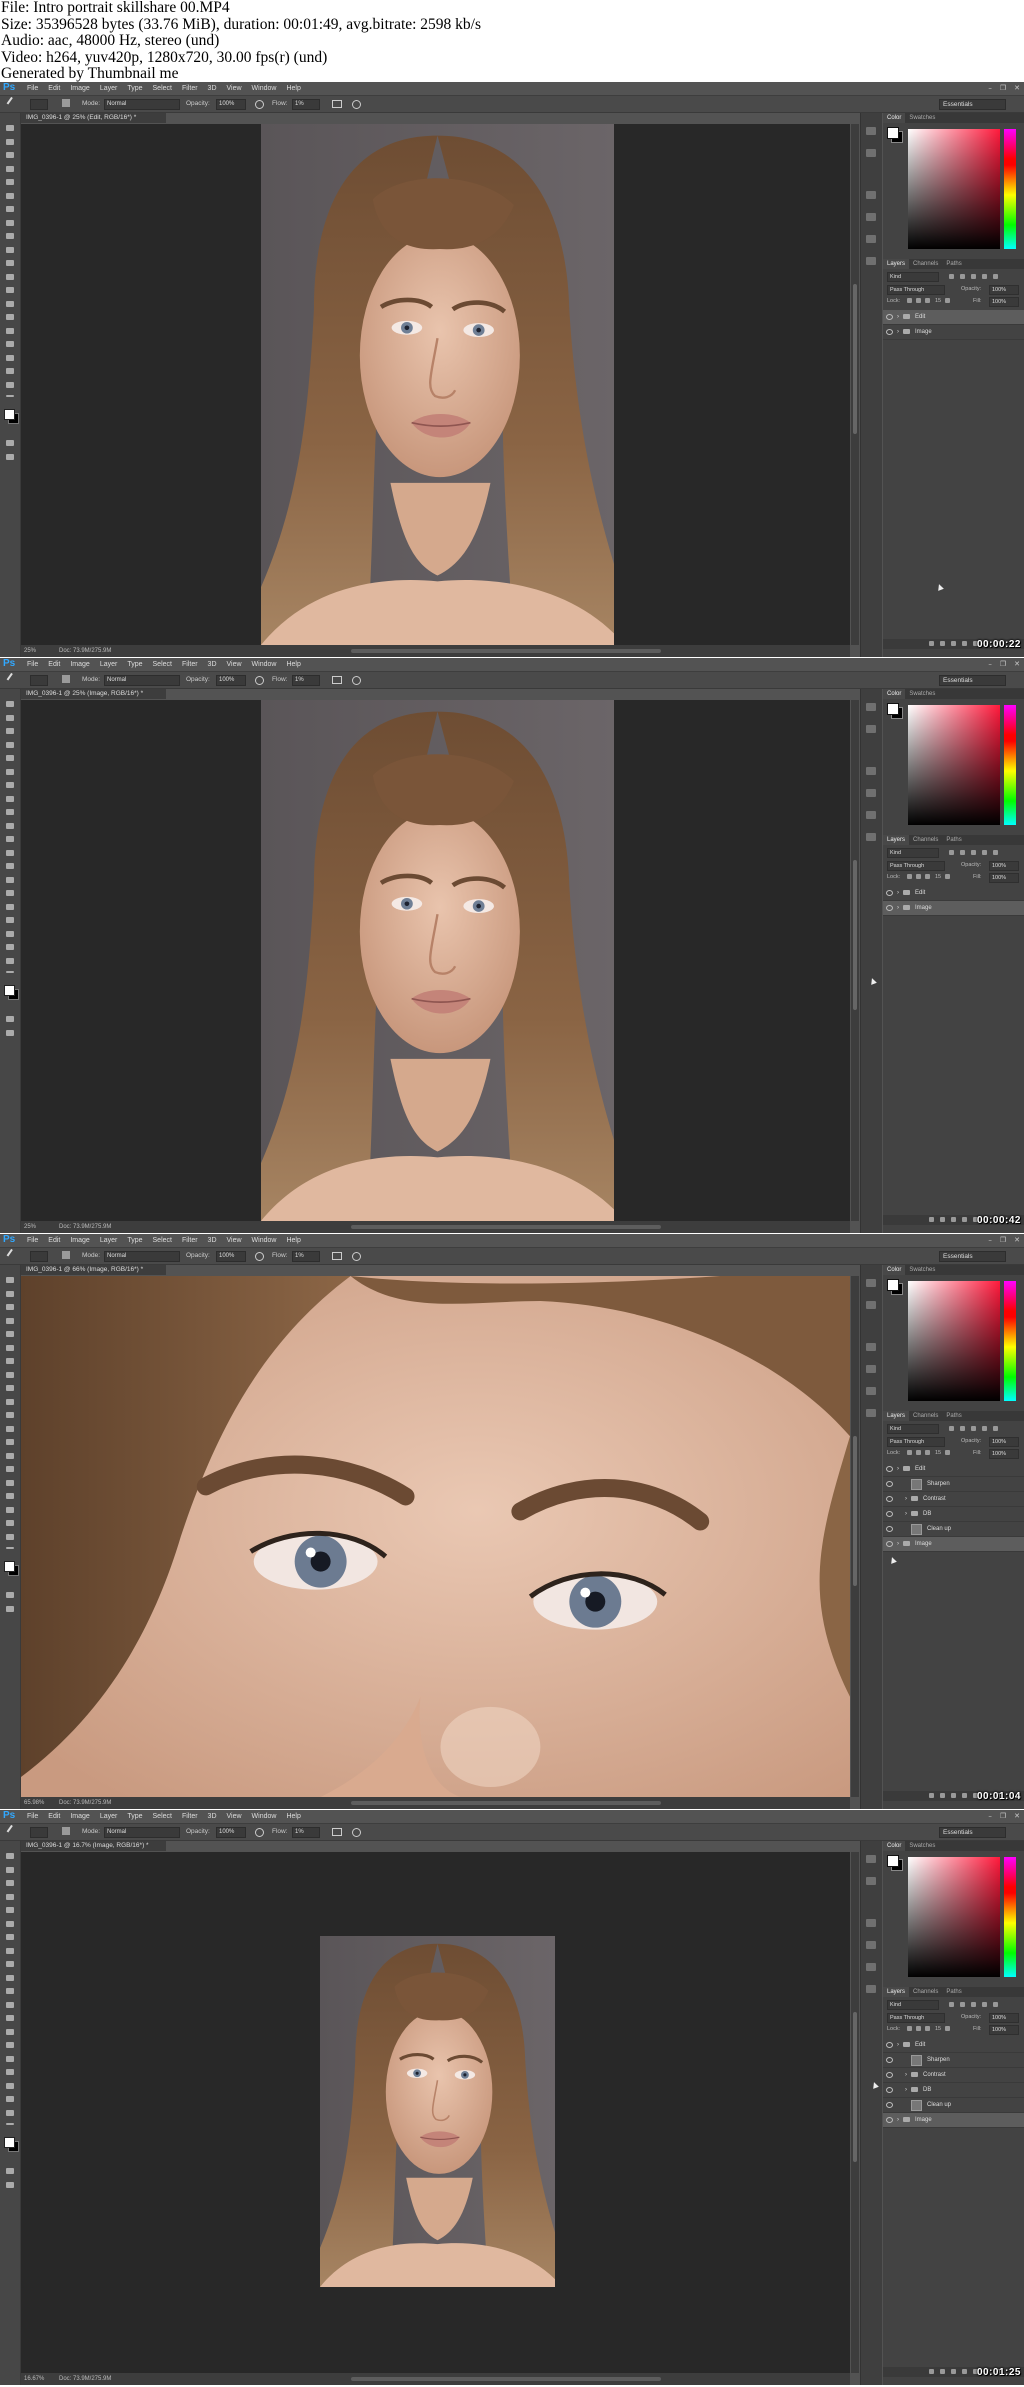 Image resolution: width=1024 pixels, height=2387 pixels. Describe the element at coordinates (894, 118) in the screenshot. I see `tab-color: Color` at that location.